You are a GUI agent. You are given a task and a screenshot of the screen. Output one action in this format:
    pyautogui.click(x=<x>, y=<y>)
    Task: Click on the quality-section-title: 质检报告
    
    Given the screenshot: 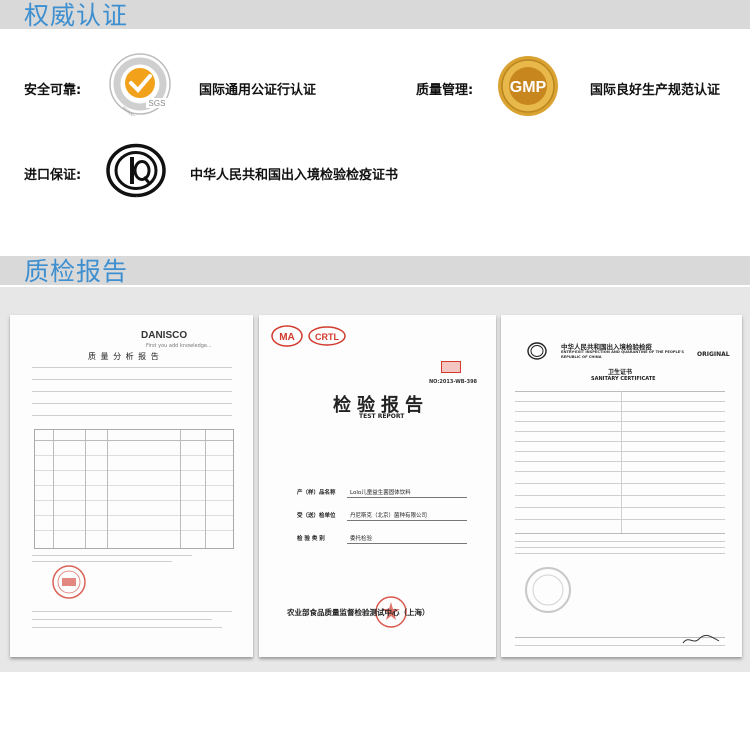 What is the action you would take?
    pyautogui.click(x=76, y=271)
    